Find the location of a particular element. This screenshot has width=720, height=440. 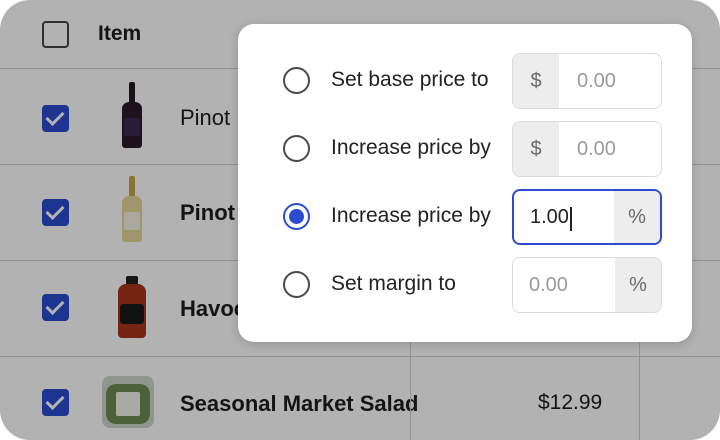

margin-field: % is located at coordinates (587, 285).